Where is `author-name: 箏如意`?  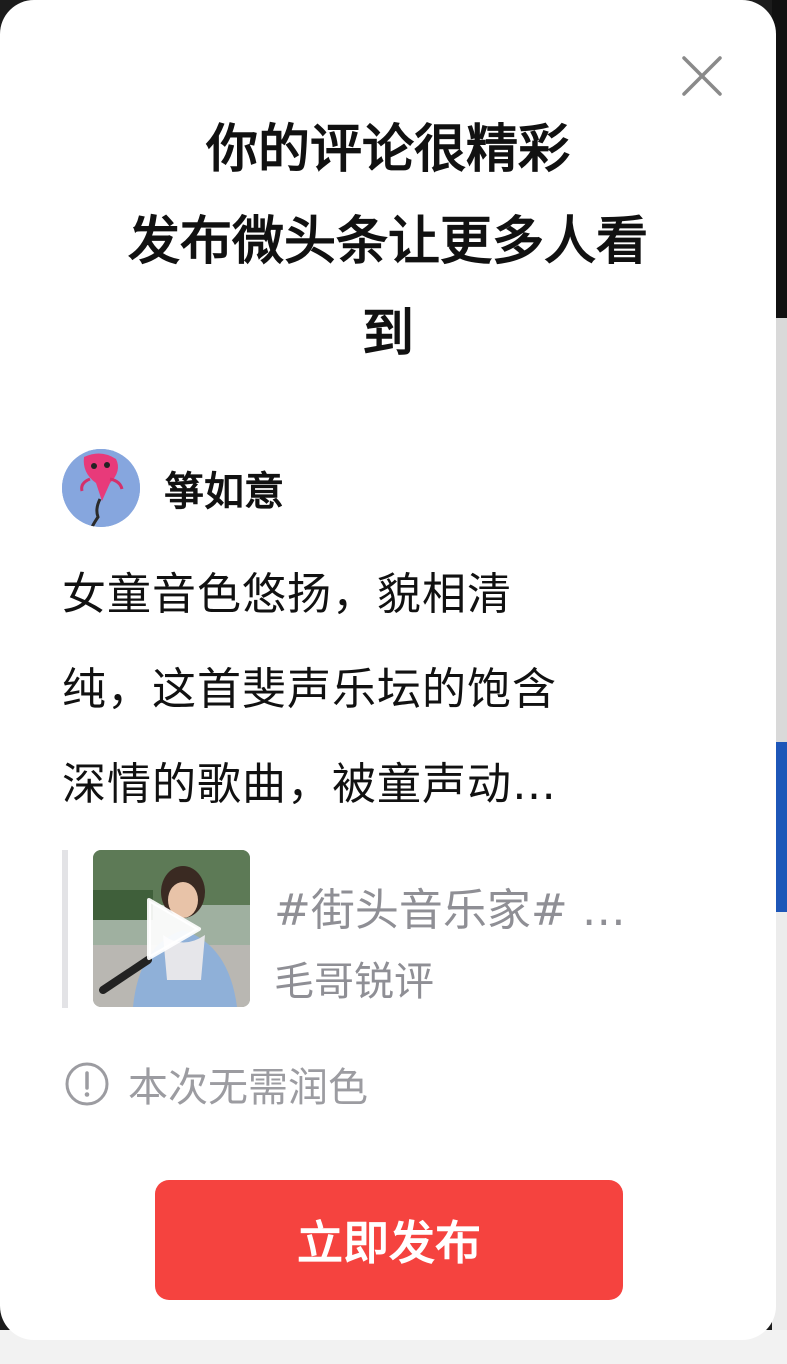
author-name: 箏如意 is located at coordinates (224, 492).